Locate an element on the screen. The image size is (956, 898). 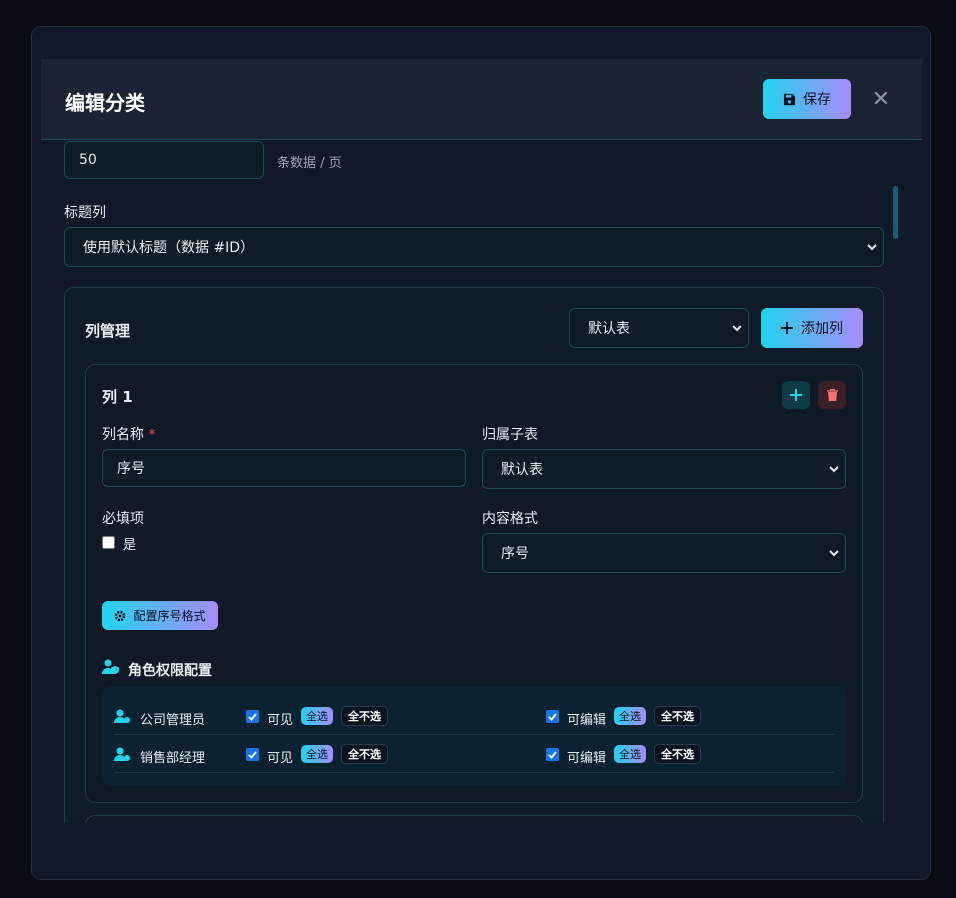
required-label: 必填项 is located at coordinates (123, 519).